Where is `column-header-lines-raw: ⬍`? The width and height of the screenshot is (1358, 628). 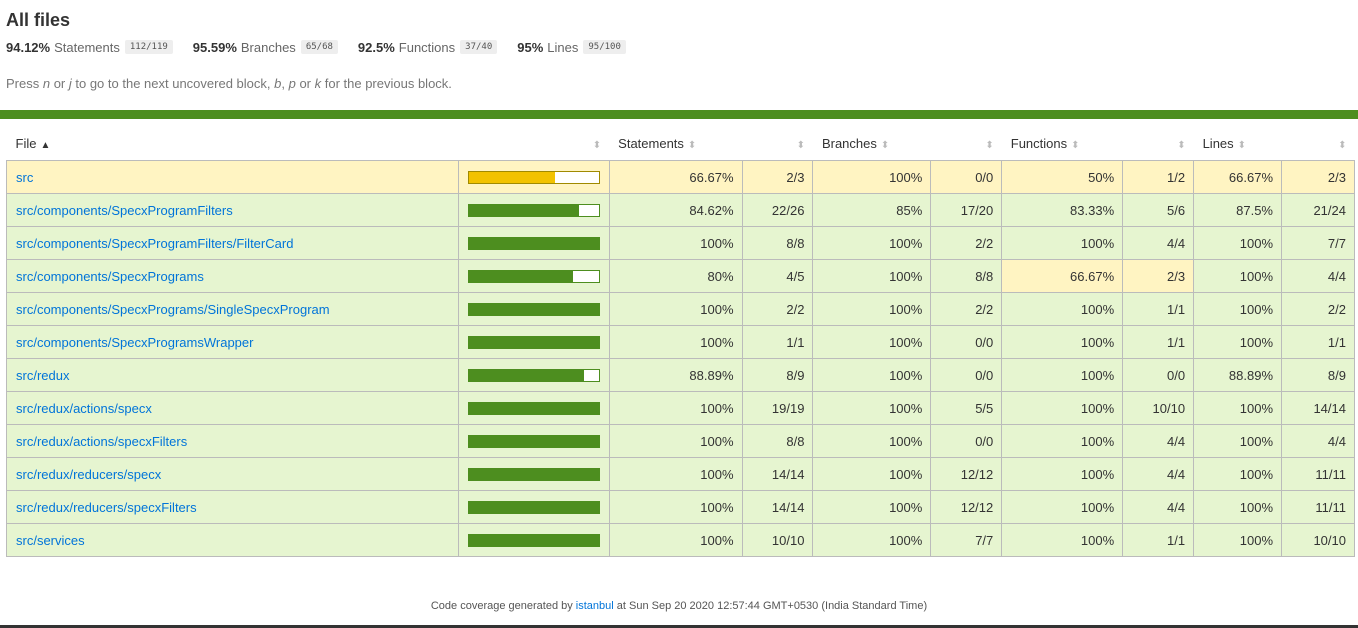
column-header-lines-raw: ⬍ is located at coordinates (1318, 144).